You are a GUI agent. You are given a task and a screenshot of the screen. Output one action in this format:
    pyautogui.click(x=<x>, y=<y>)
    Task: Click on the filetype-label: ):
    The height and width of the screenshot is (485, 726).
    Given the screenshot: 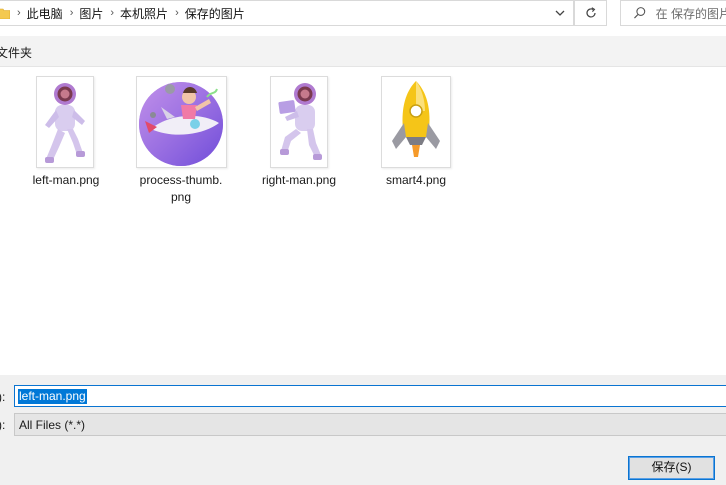 What is the action you would take?
    pyautogui.click(x=3, y=425)
    